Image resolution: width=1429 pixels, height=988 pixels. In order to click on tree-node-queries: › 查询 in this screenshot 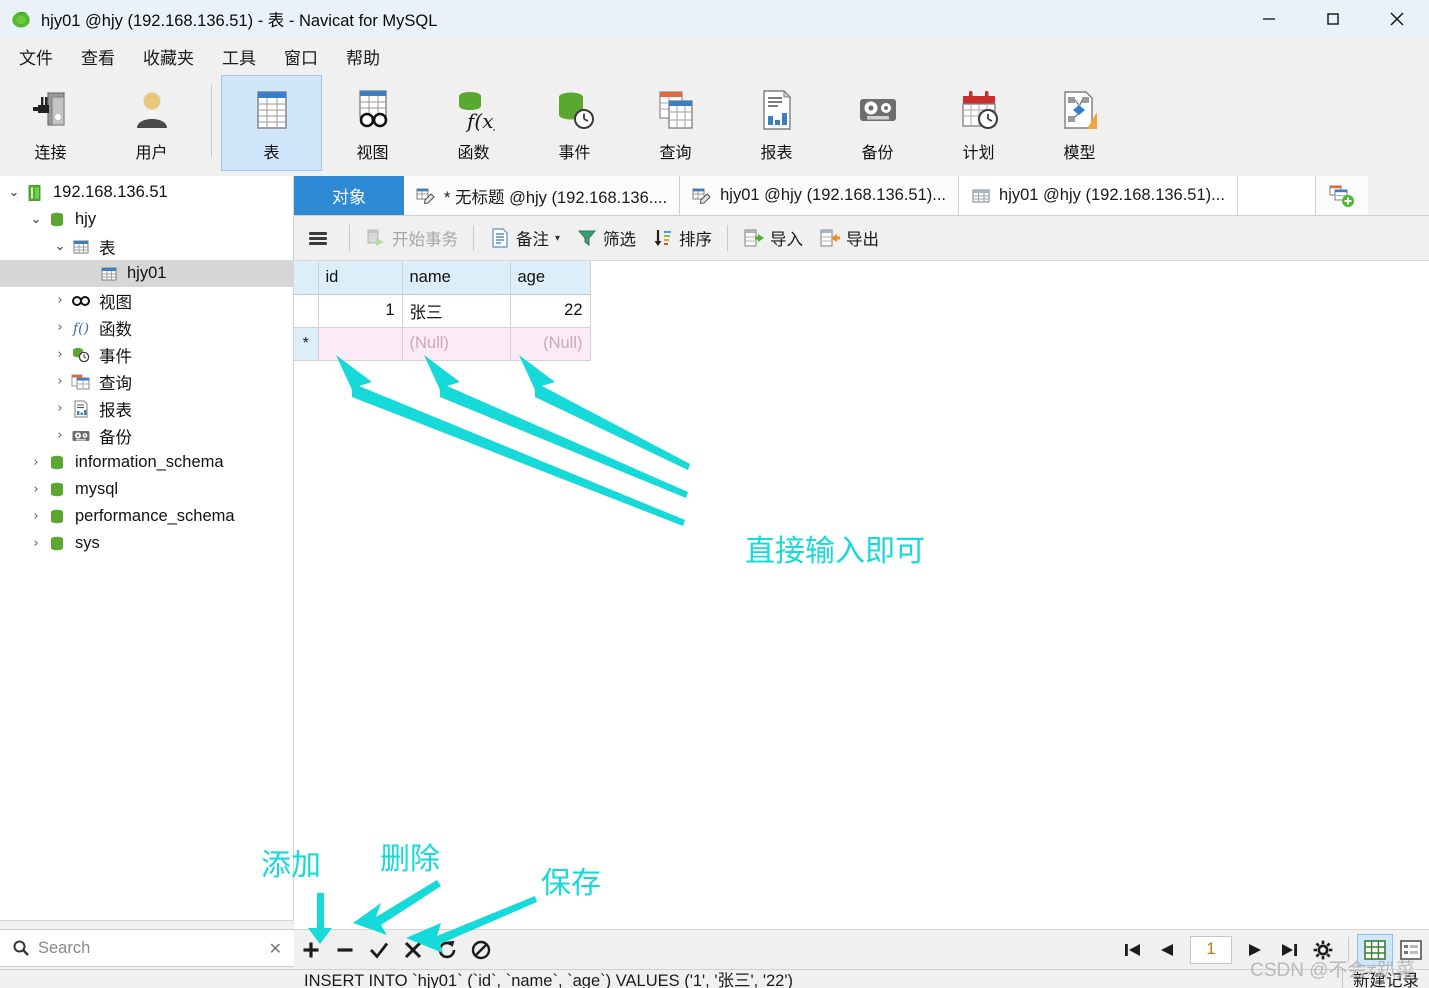, I will do `click(146, 381)`.